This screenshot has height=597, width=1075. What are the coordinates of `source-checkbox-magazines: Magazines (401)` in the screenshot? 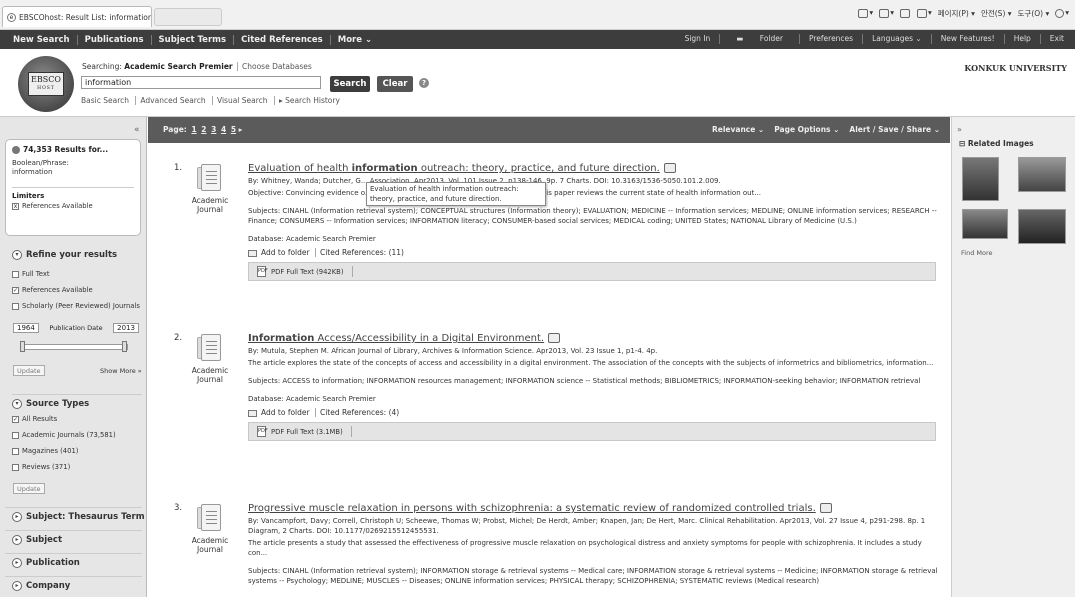 It's located at (64, 451).